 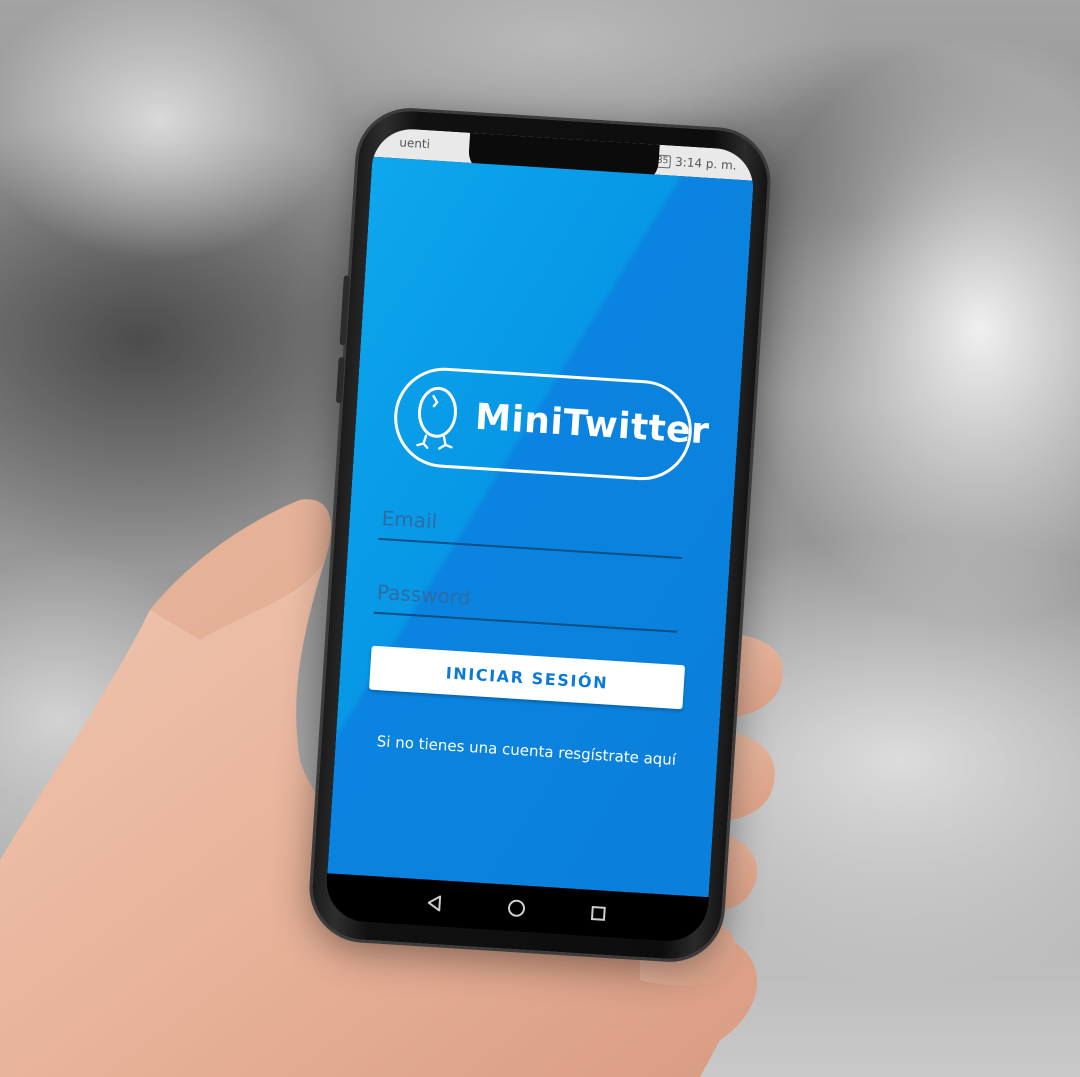 I want to click on status-time: 3:14 p. m., so click(x=706, y=163).